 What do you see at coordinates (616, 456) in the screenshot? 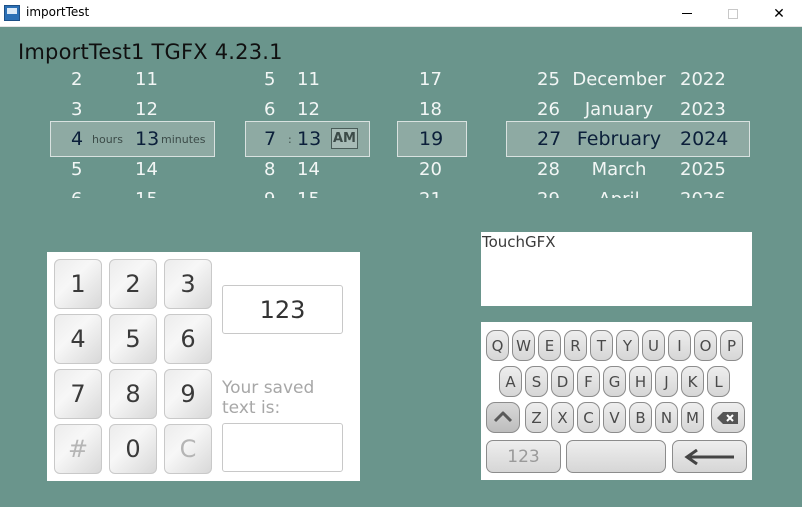
I see `space-key` at bounding box center [616, 456].